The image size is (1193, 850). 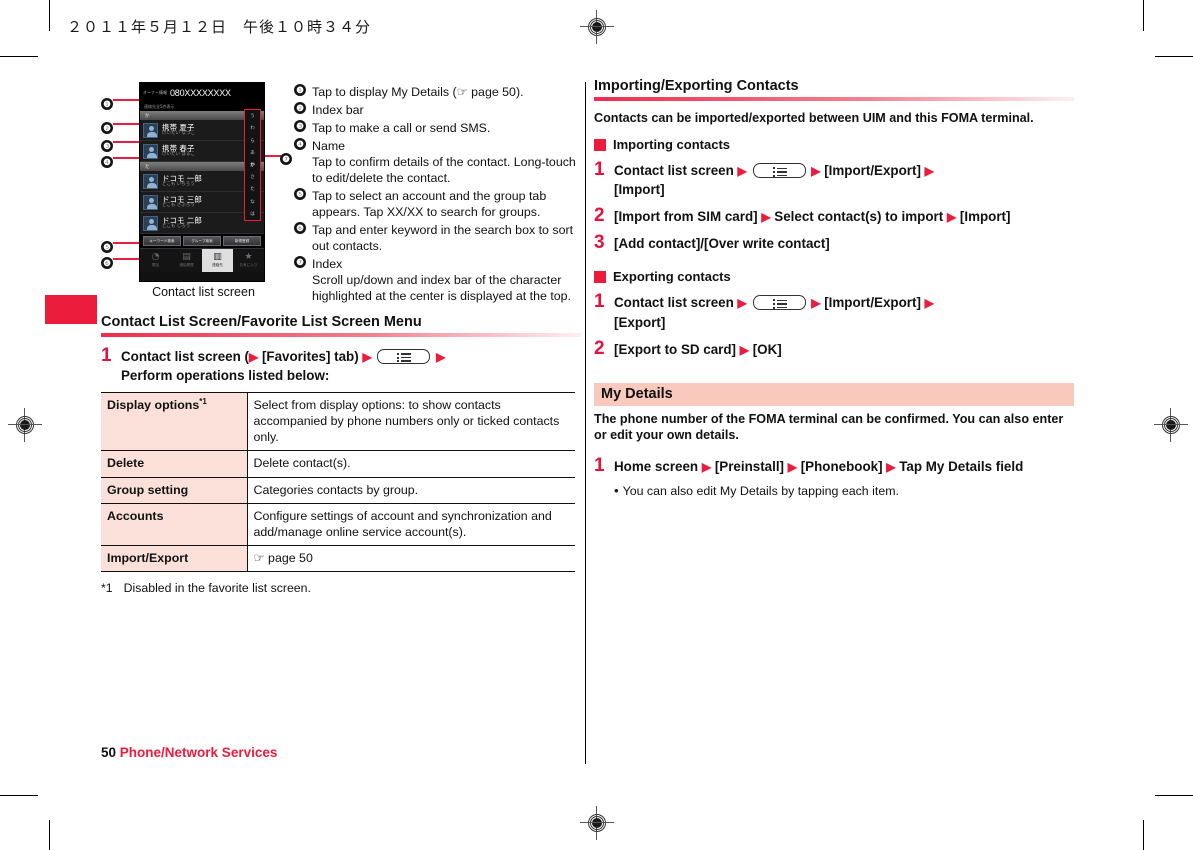 What do you see at coordinates (300, 108) in the screenshot?
I see `callout-number-2-text: ❷` at bounding box center [300, 108].